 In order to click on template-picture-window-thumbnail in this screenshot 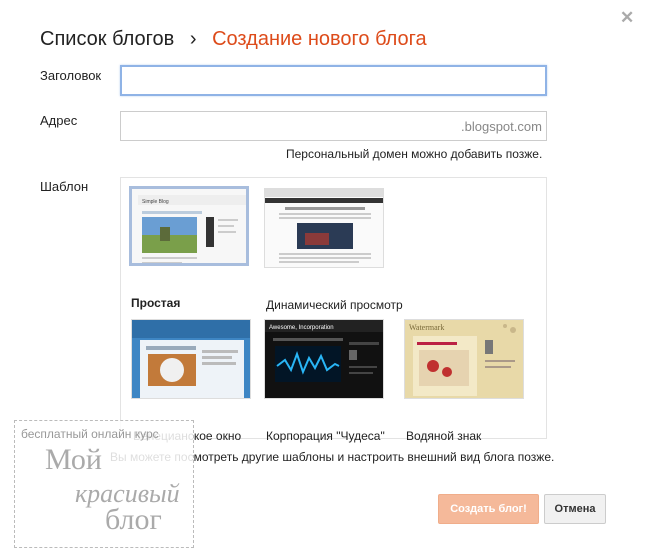, I will do `click(191, 359)`.